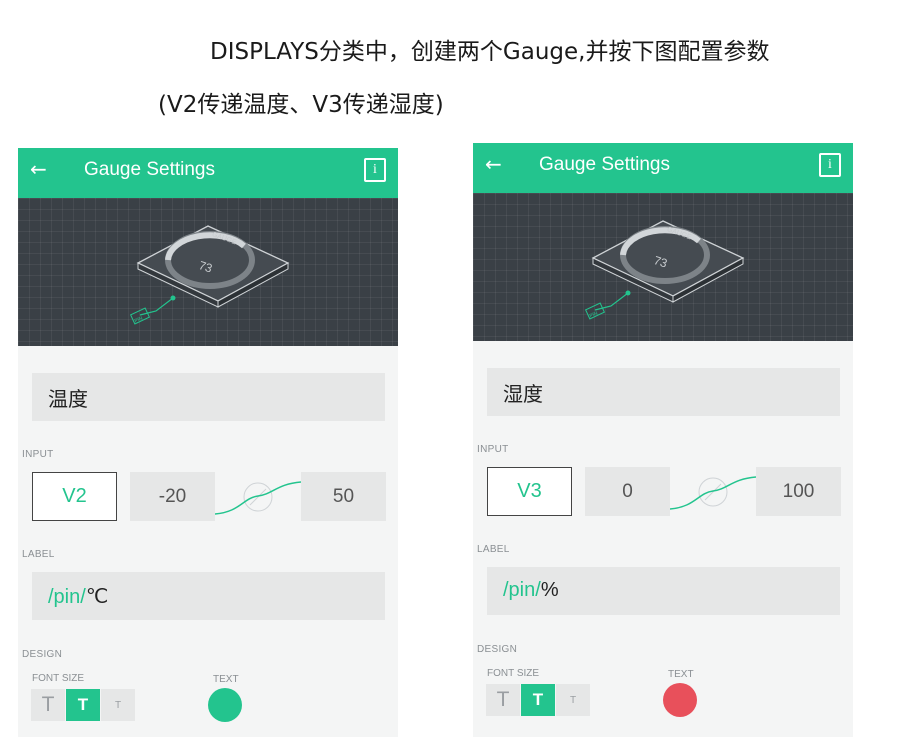  What do you see at coordinates (663, 392) in the screenshot?
I see `widget-name-input: 湿度` at bounding box center [663, 392].